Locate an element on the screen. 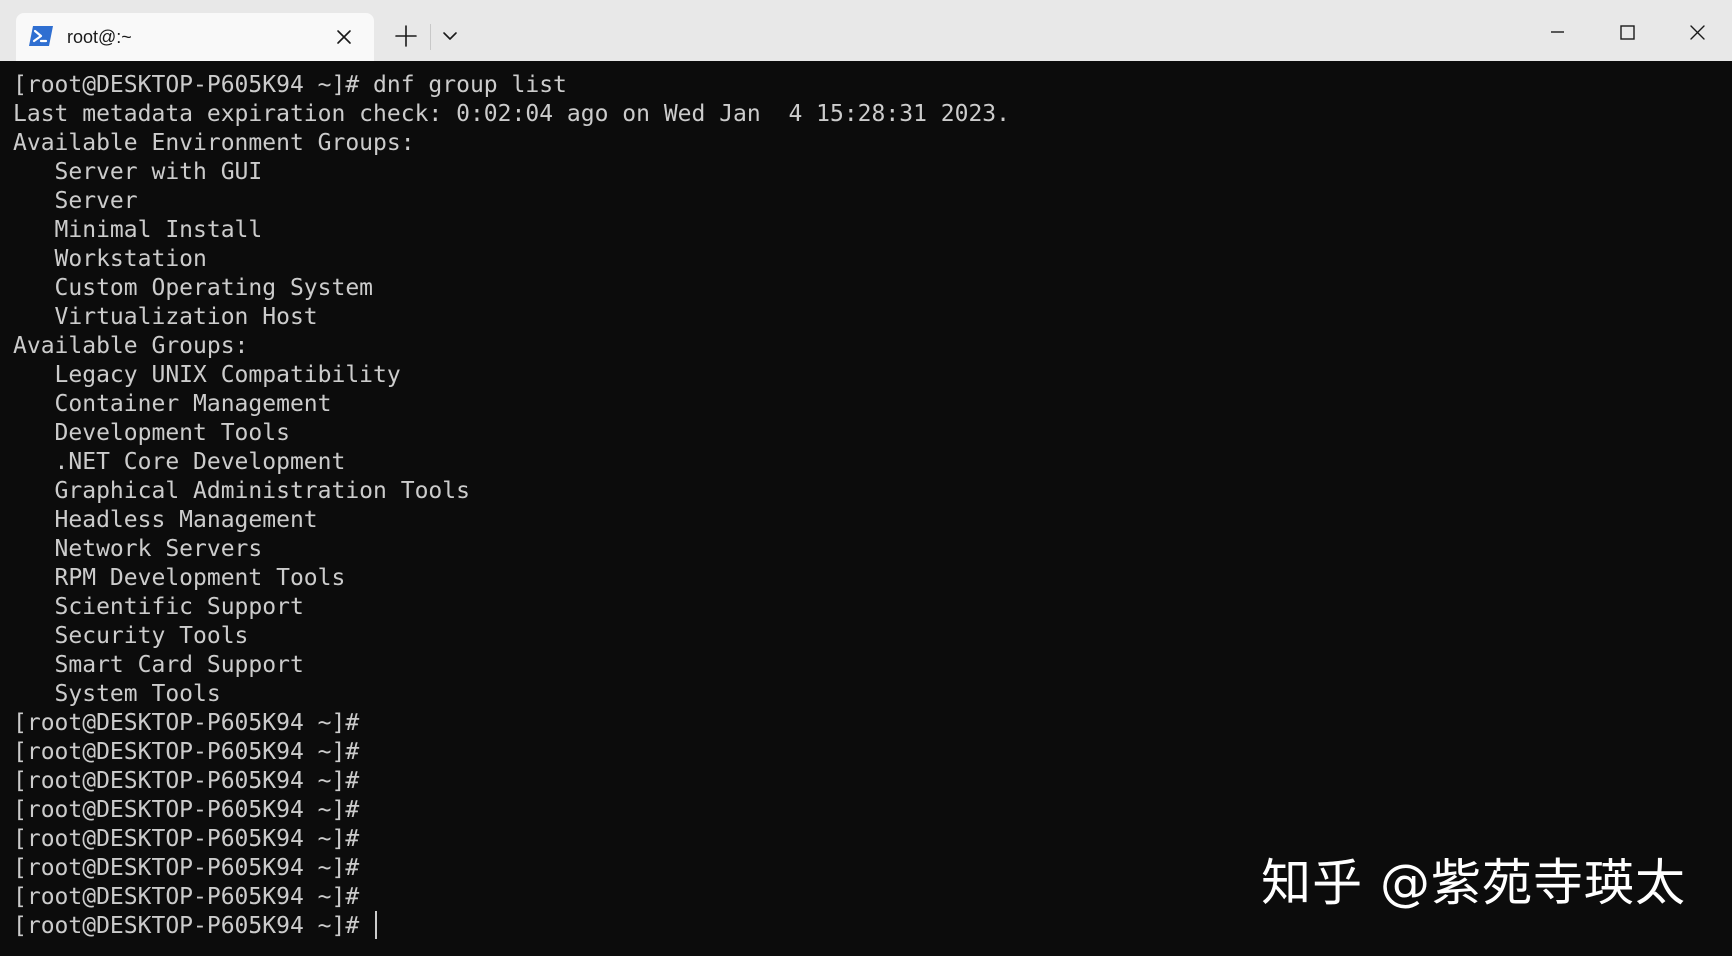 The width and height of the screenshot is (1732, 956). plus-icon is located at coordinates (406, 36).